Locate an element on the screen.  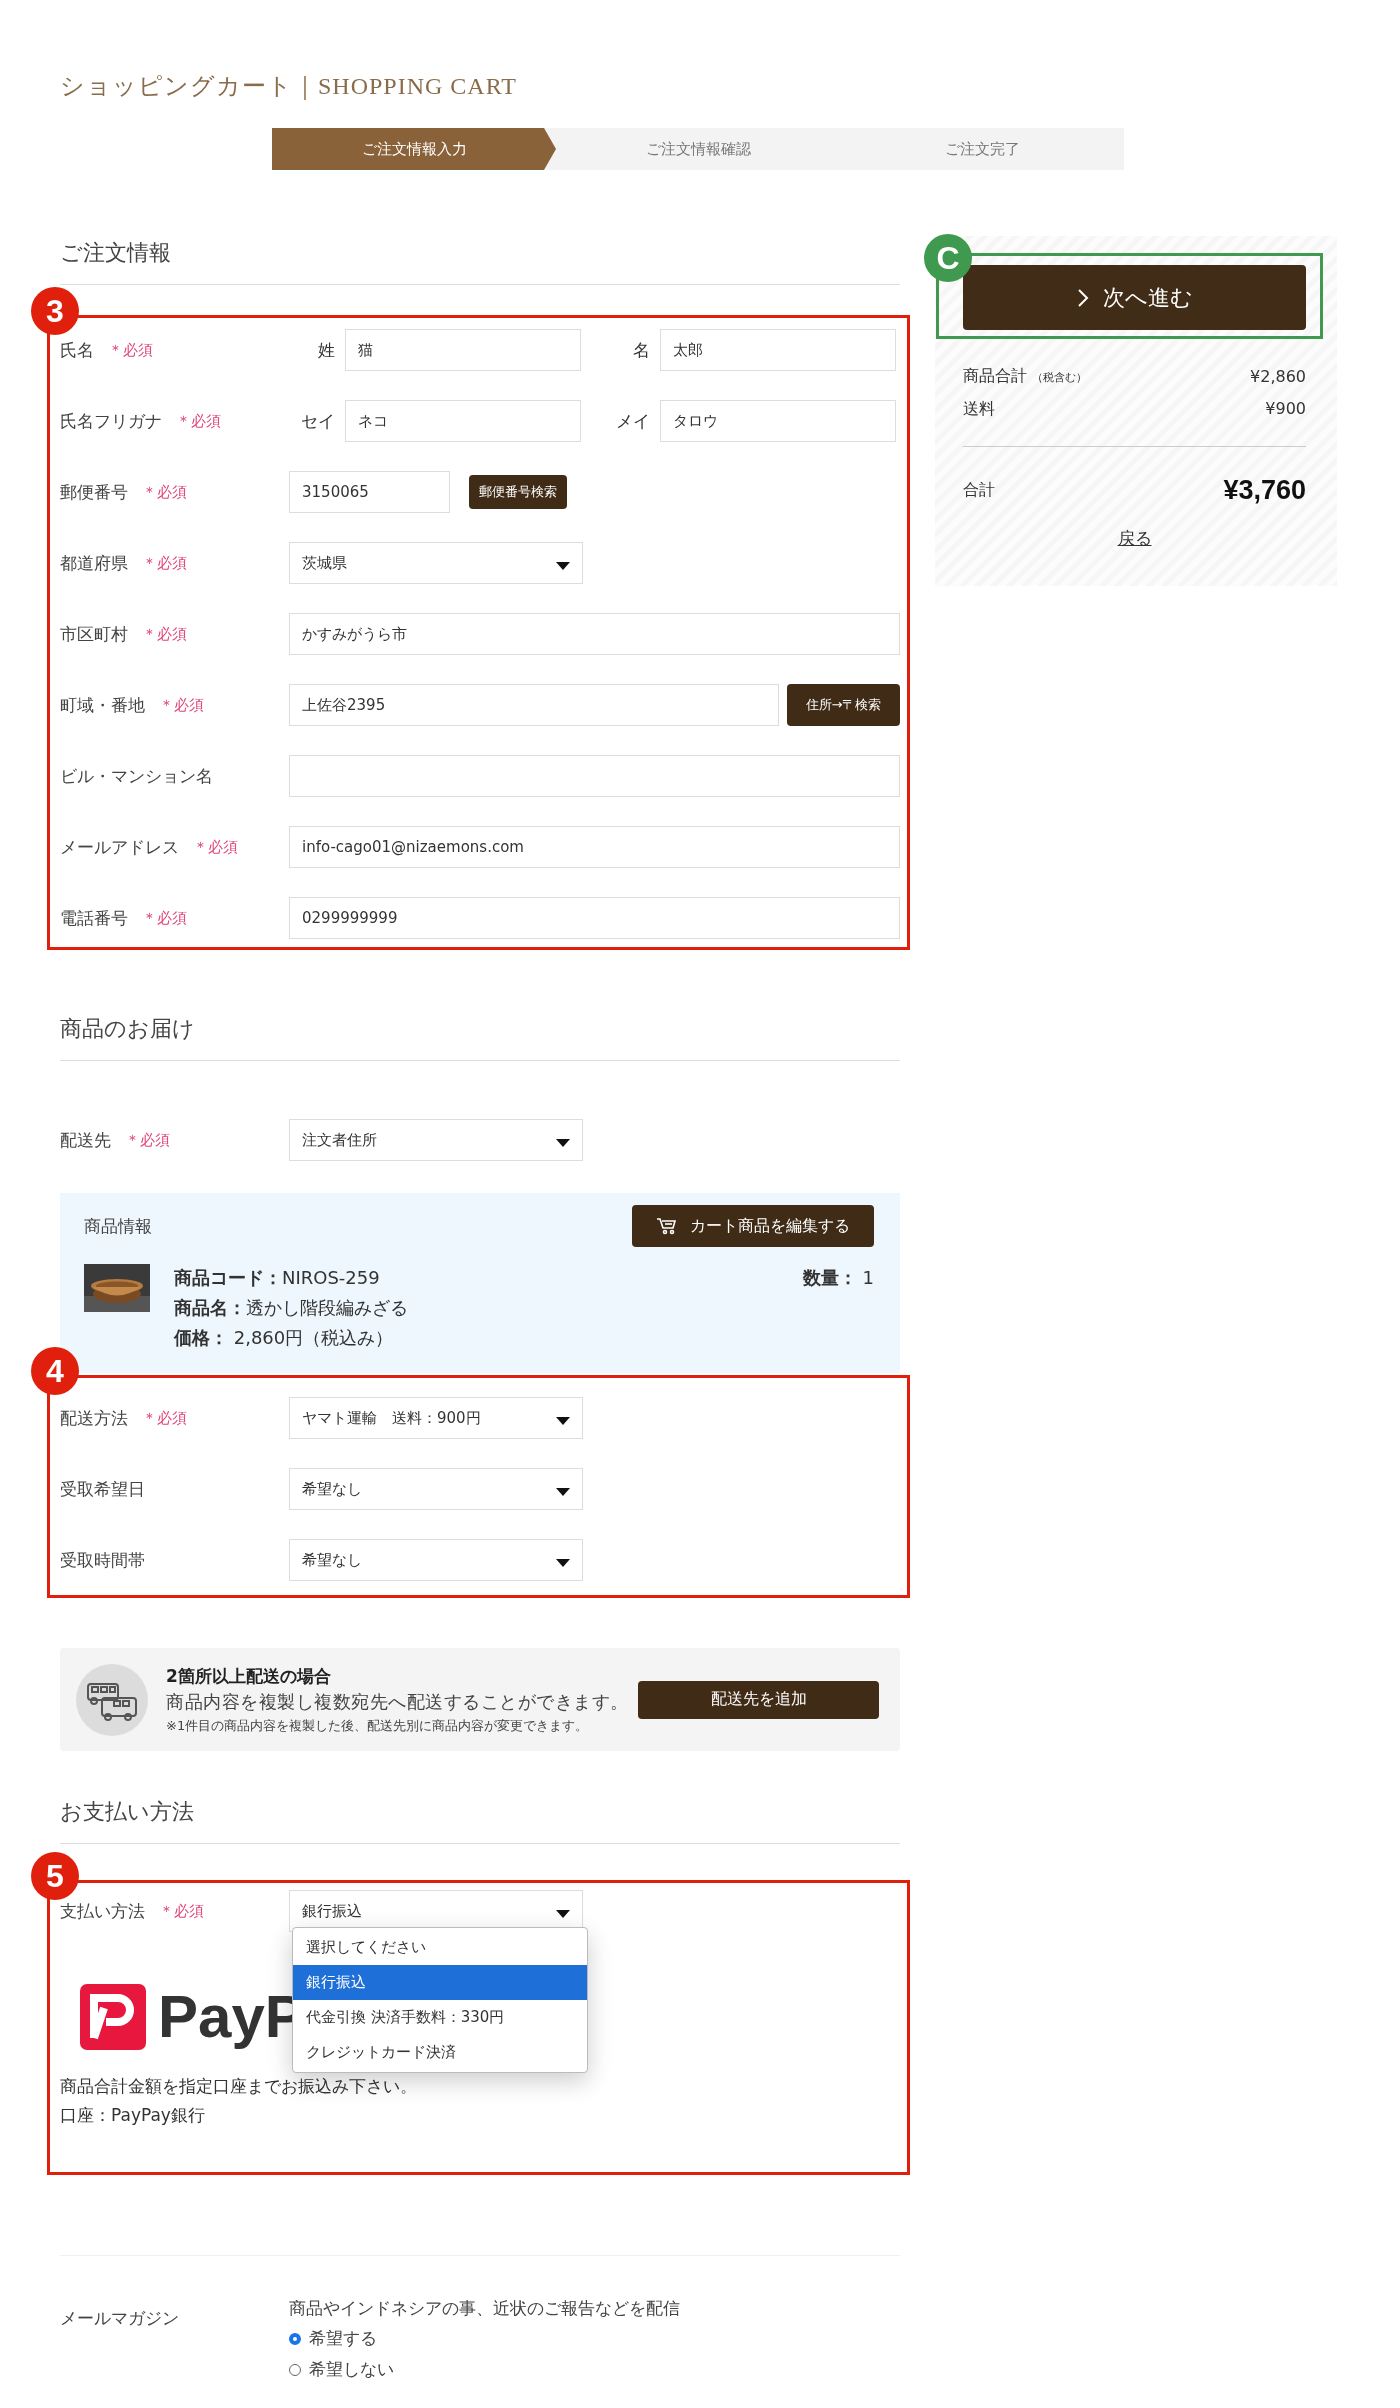
input-field: 上佐谷2395 is located at coordinates (534, 705).